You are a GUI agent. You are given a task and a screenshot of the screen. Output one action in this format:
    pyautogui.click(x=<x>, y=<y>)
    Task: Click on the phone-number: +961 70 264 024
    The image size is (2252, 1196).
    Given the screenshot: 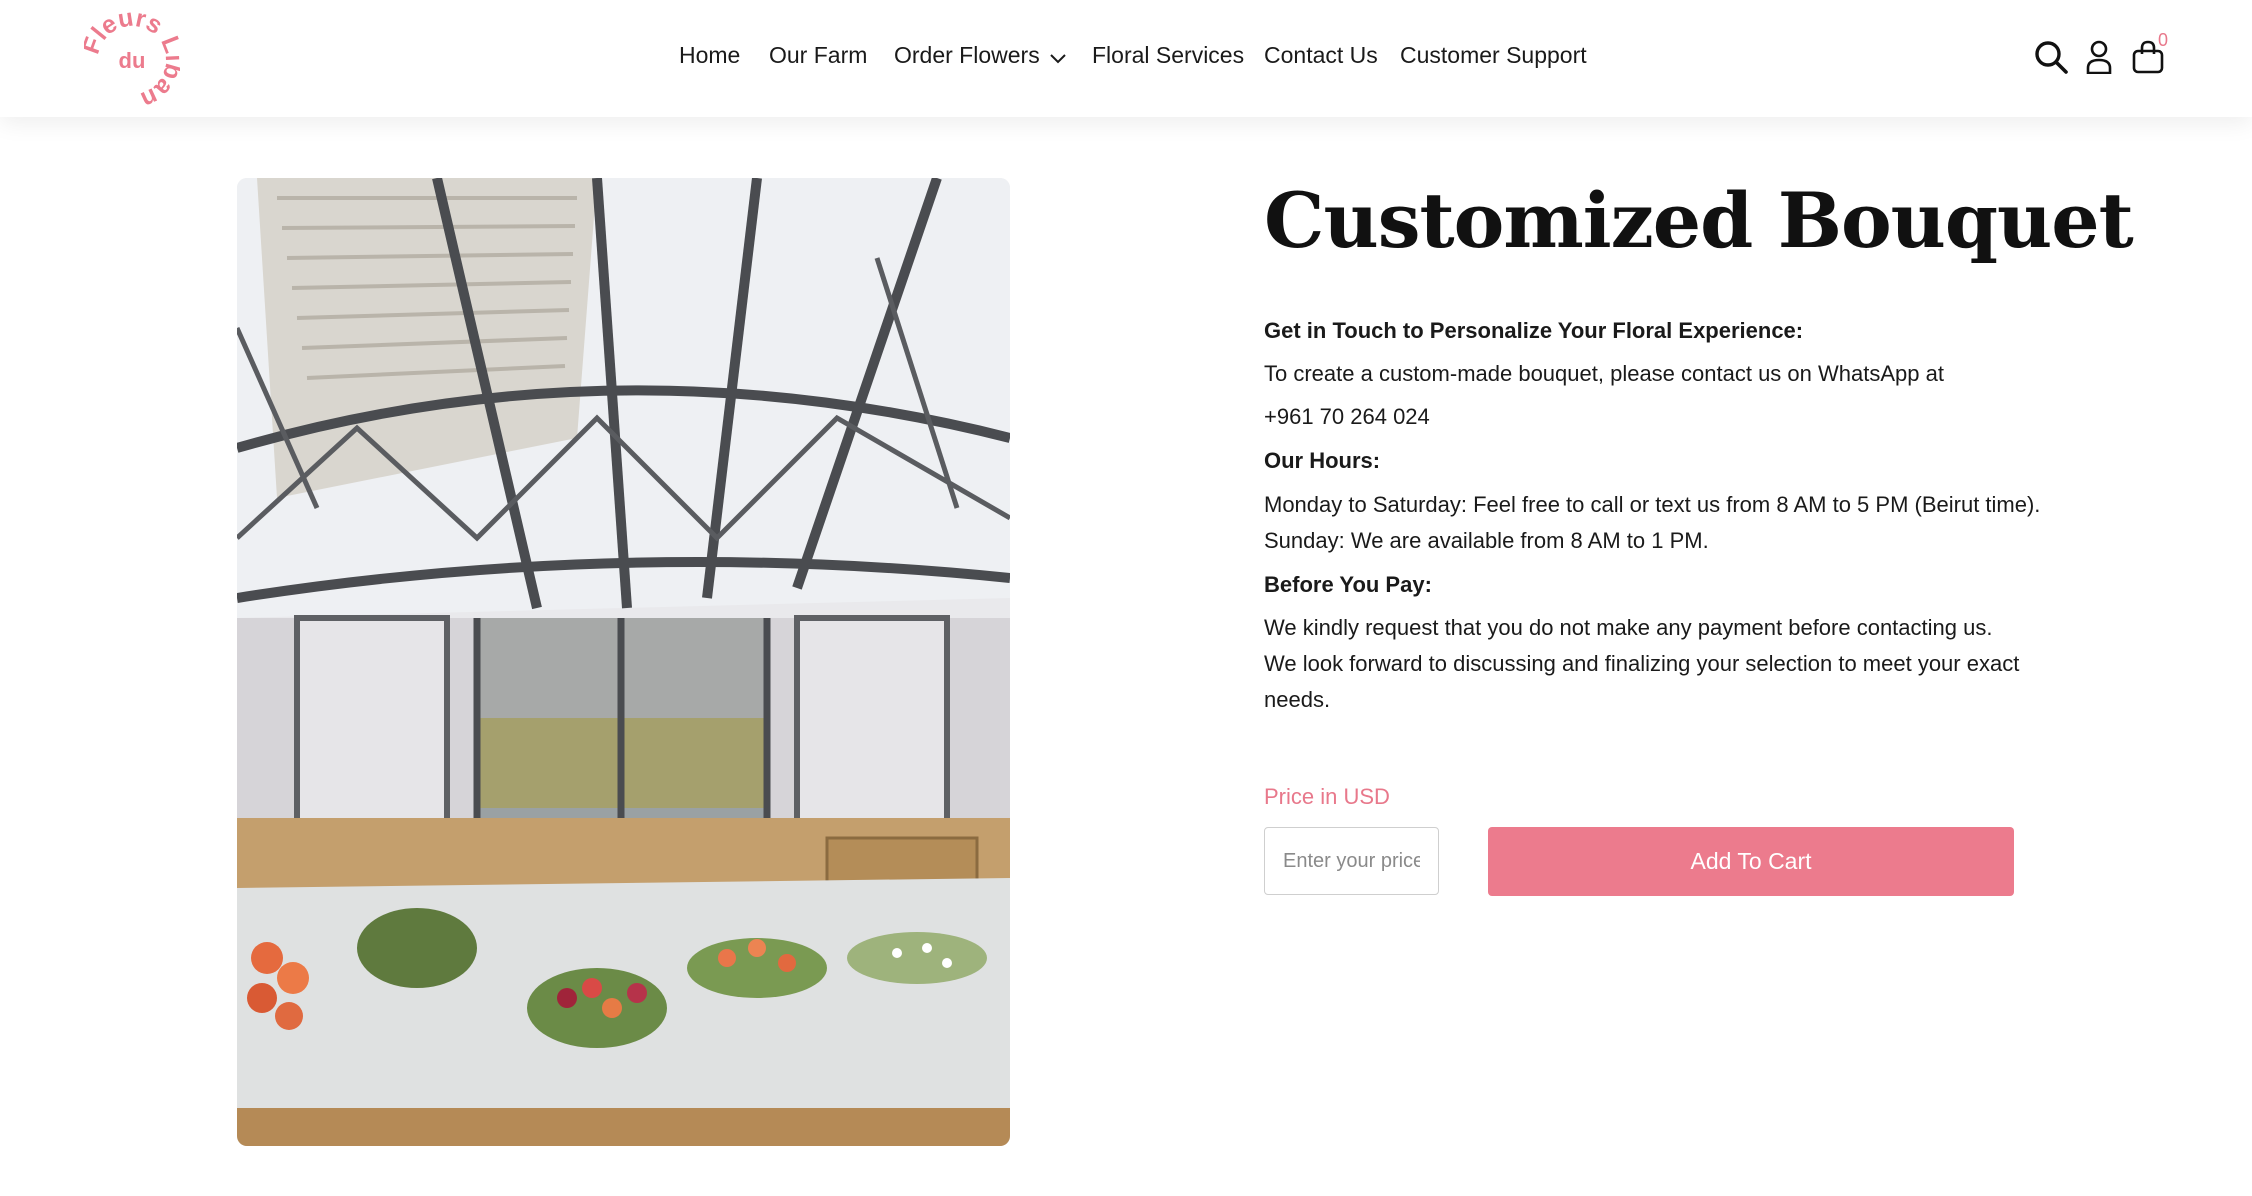 What is the action you would take?
    pyautogui.click(x=1347, y=416)
    